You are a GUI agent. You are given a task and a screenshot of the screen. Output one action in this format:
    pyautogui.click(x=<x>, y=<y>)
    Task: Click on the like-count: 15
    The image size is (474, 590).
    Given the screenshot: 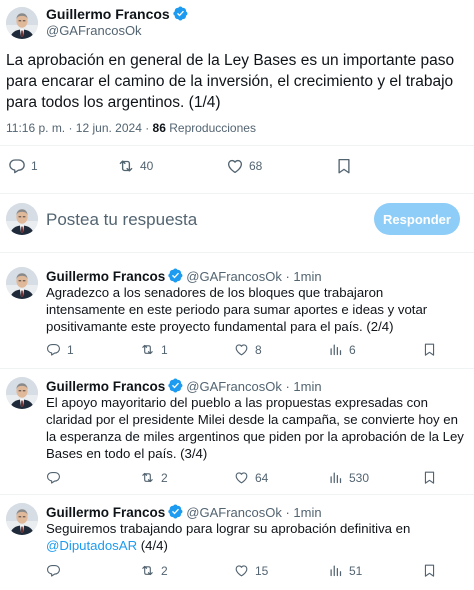 What is the action you would take?
    pyautogui.click(x=262, y=570)
    